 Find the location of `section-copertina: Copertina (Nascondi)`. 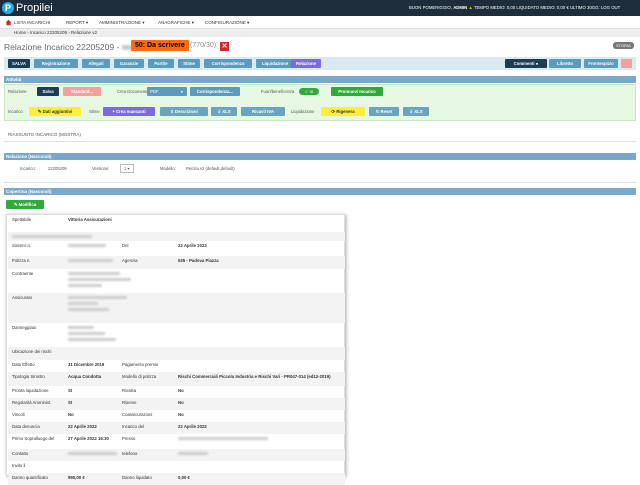

section-copertina: Copertina (Nascondi) is located at coordinates (320, 191).